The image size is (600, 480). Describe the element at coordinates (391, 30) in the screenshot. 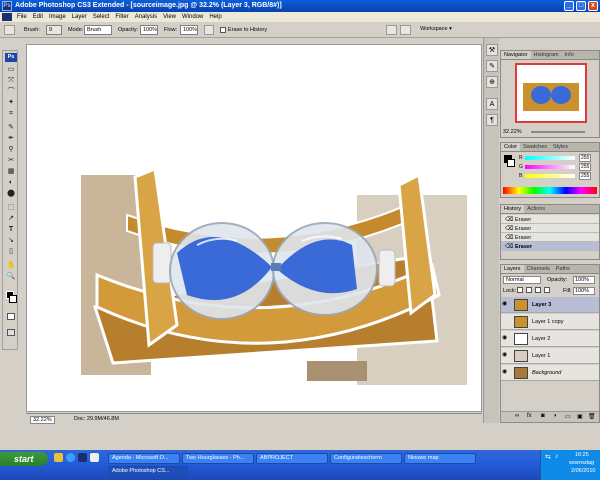

I see `palette-well-icon` at that location.